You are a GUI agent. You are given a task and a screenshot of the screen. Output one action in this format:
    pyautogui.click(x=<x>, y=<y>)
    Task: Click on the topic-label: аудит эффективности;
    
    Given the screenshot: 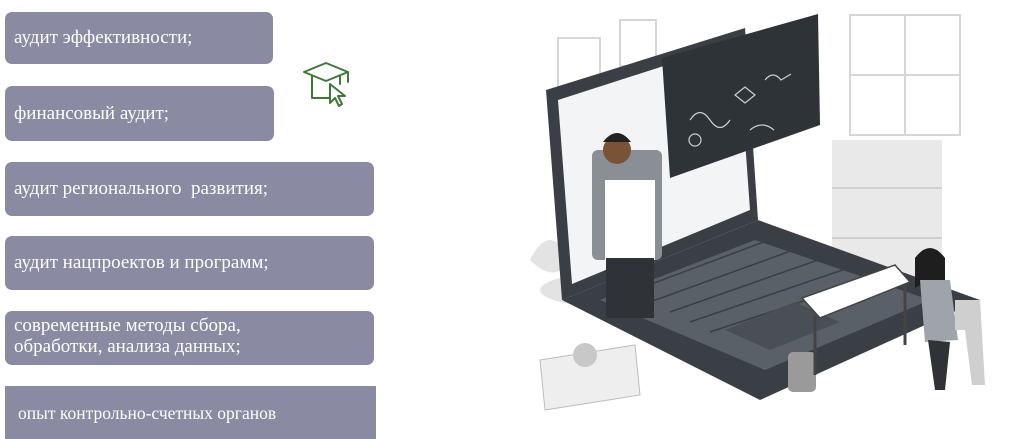 What is the action you would take?
    pyautogui.click(x=103, y=37)
    